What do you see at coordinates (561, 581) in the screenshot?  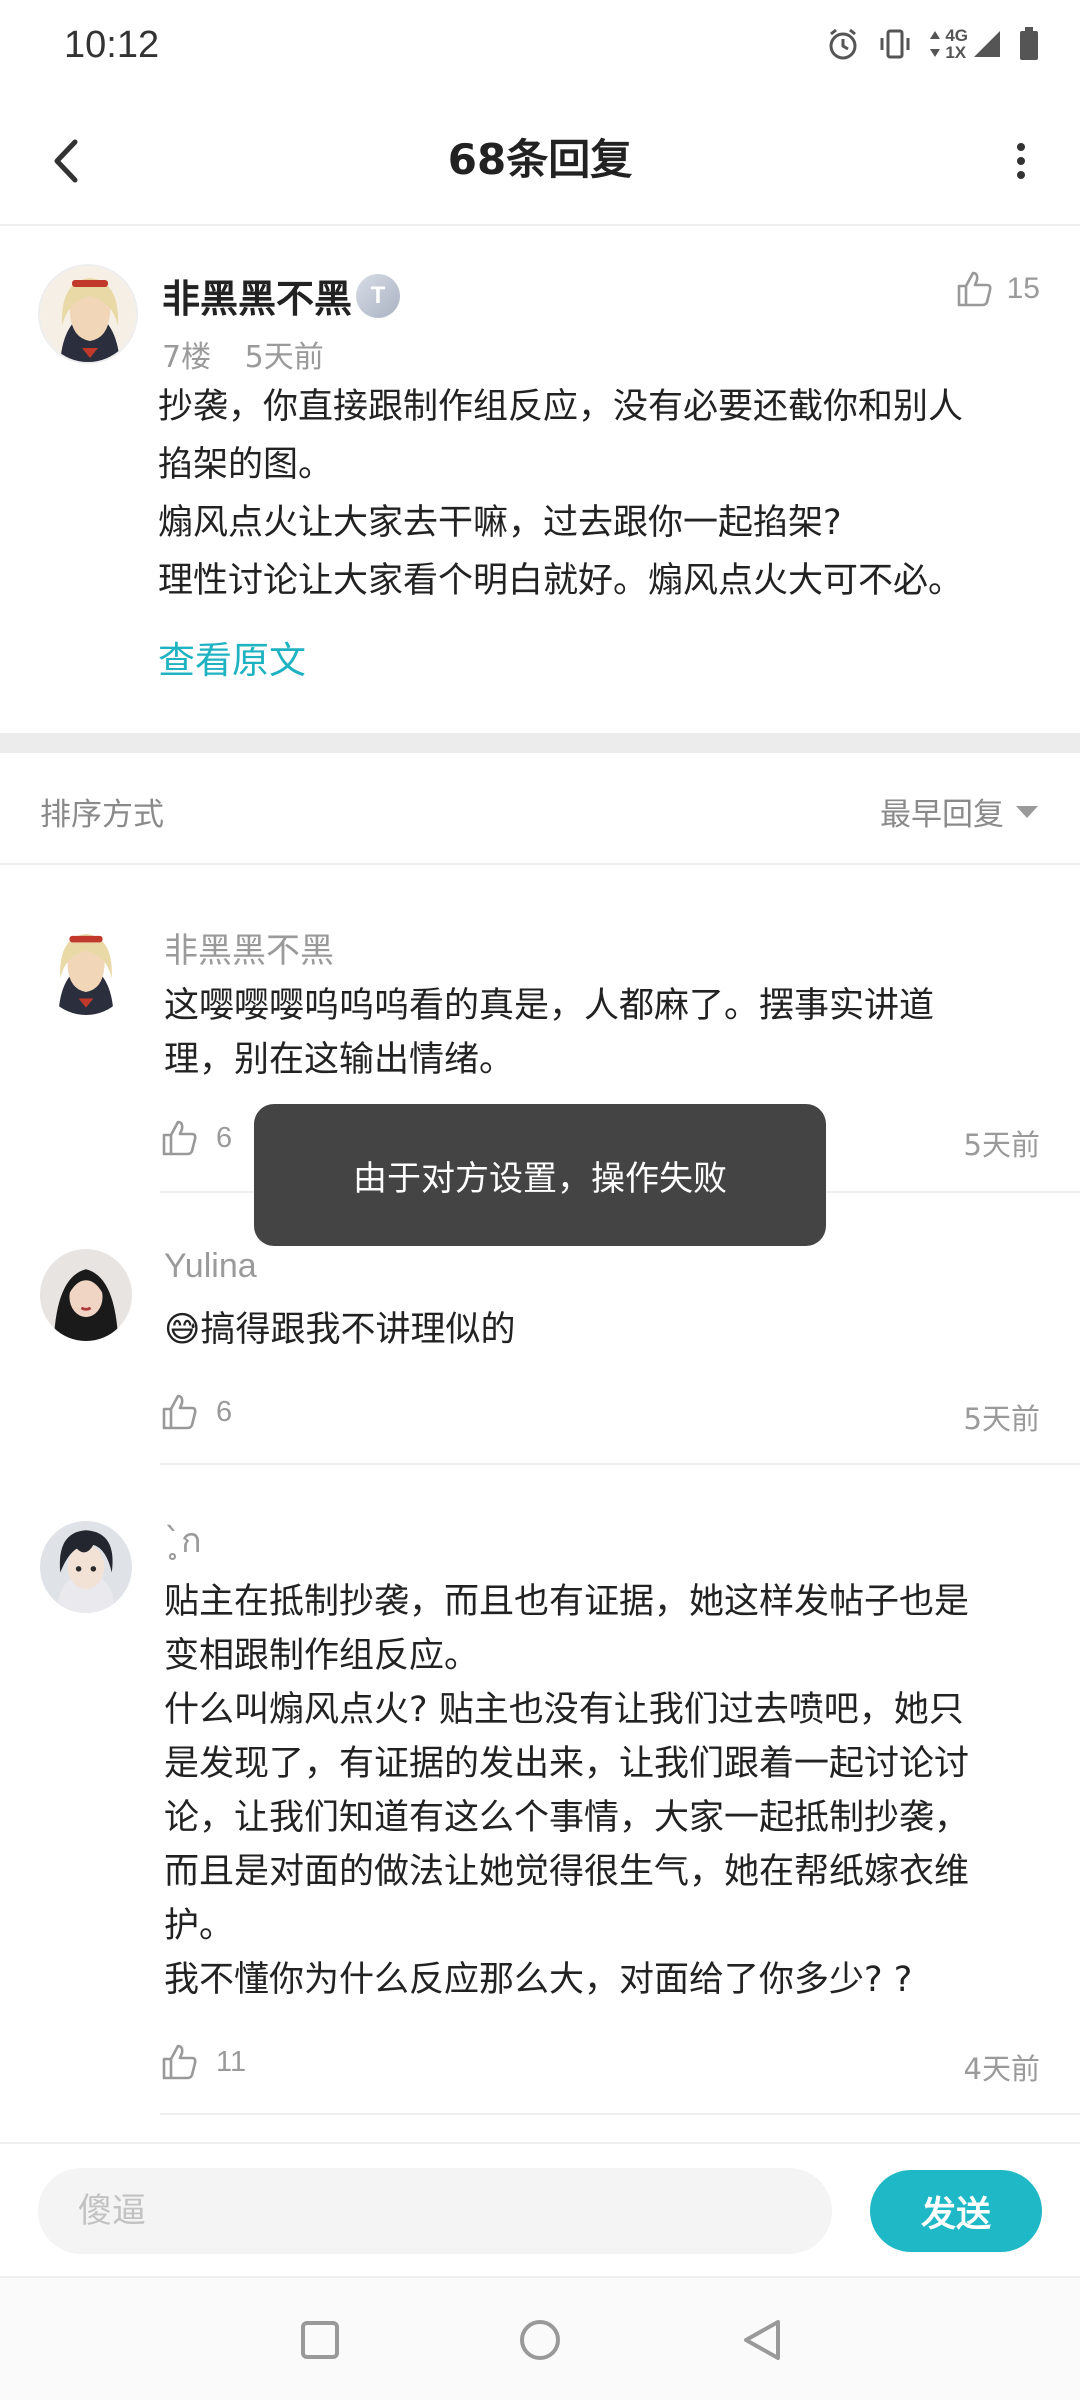 I see `post-content-line: 理性讨论让大家看个明白就好。煽风点火大可不必。` at bounding box center [561, 581].